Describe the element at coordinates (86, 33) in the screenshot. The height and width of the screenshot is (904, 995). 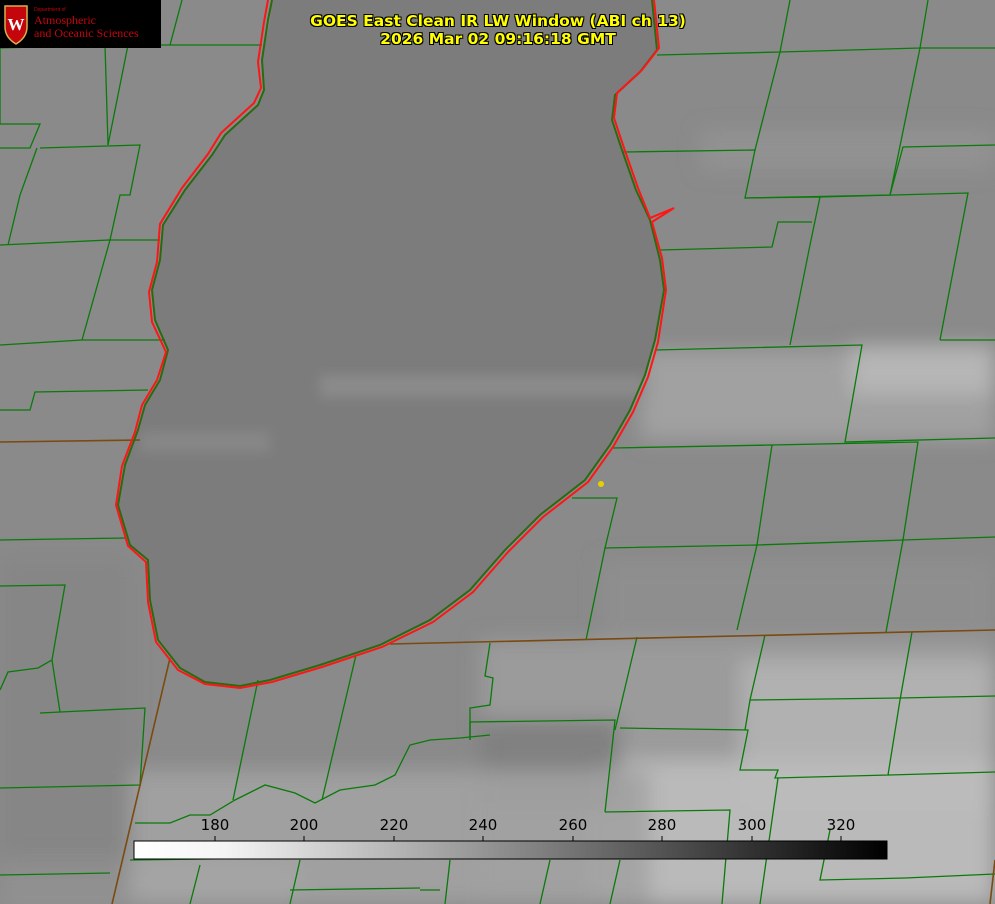
I see `logo-name-line2: and Oceanic Sciences` at that location.